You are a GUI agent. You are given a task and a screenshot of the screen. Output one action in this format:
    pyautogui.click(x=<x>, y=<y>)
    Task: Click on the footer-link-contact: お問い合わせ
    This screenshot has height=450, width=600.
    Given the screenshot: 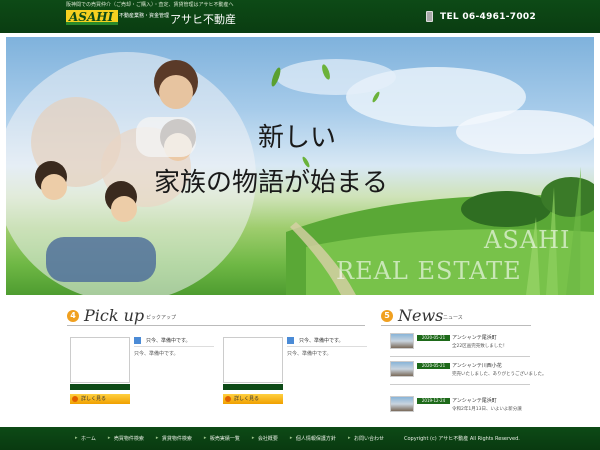 What is the action you would take?
    pyautogui.click(x=366, y=438)
    